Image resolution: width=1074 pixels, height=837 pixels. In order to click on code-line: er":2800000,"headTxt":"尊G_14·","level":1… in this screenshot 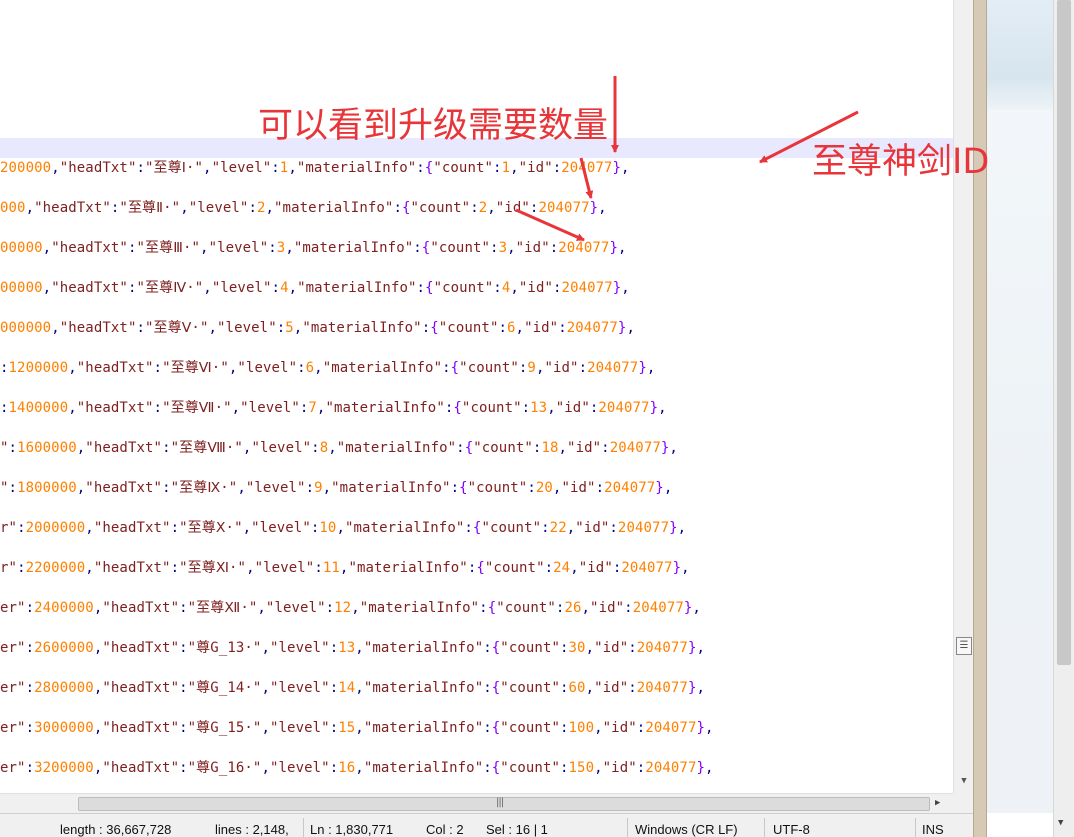, I will do `click(352, 688)`.